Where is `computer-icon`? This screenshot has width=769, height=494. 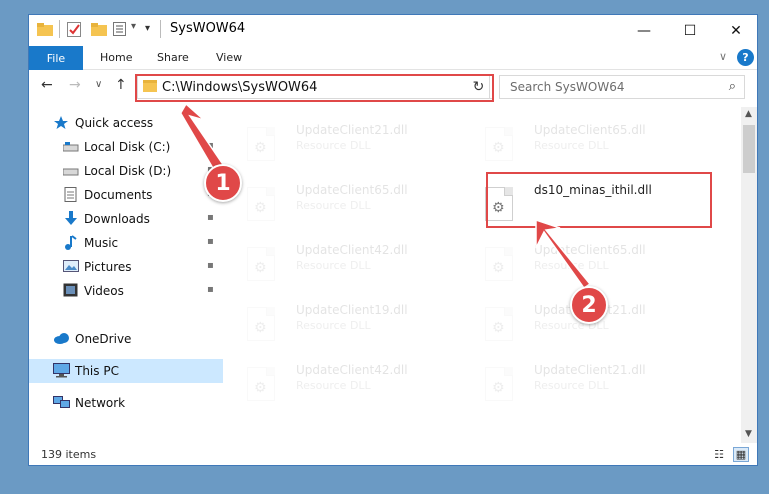 computer-icon is located at coordinates (61, 370).